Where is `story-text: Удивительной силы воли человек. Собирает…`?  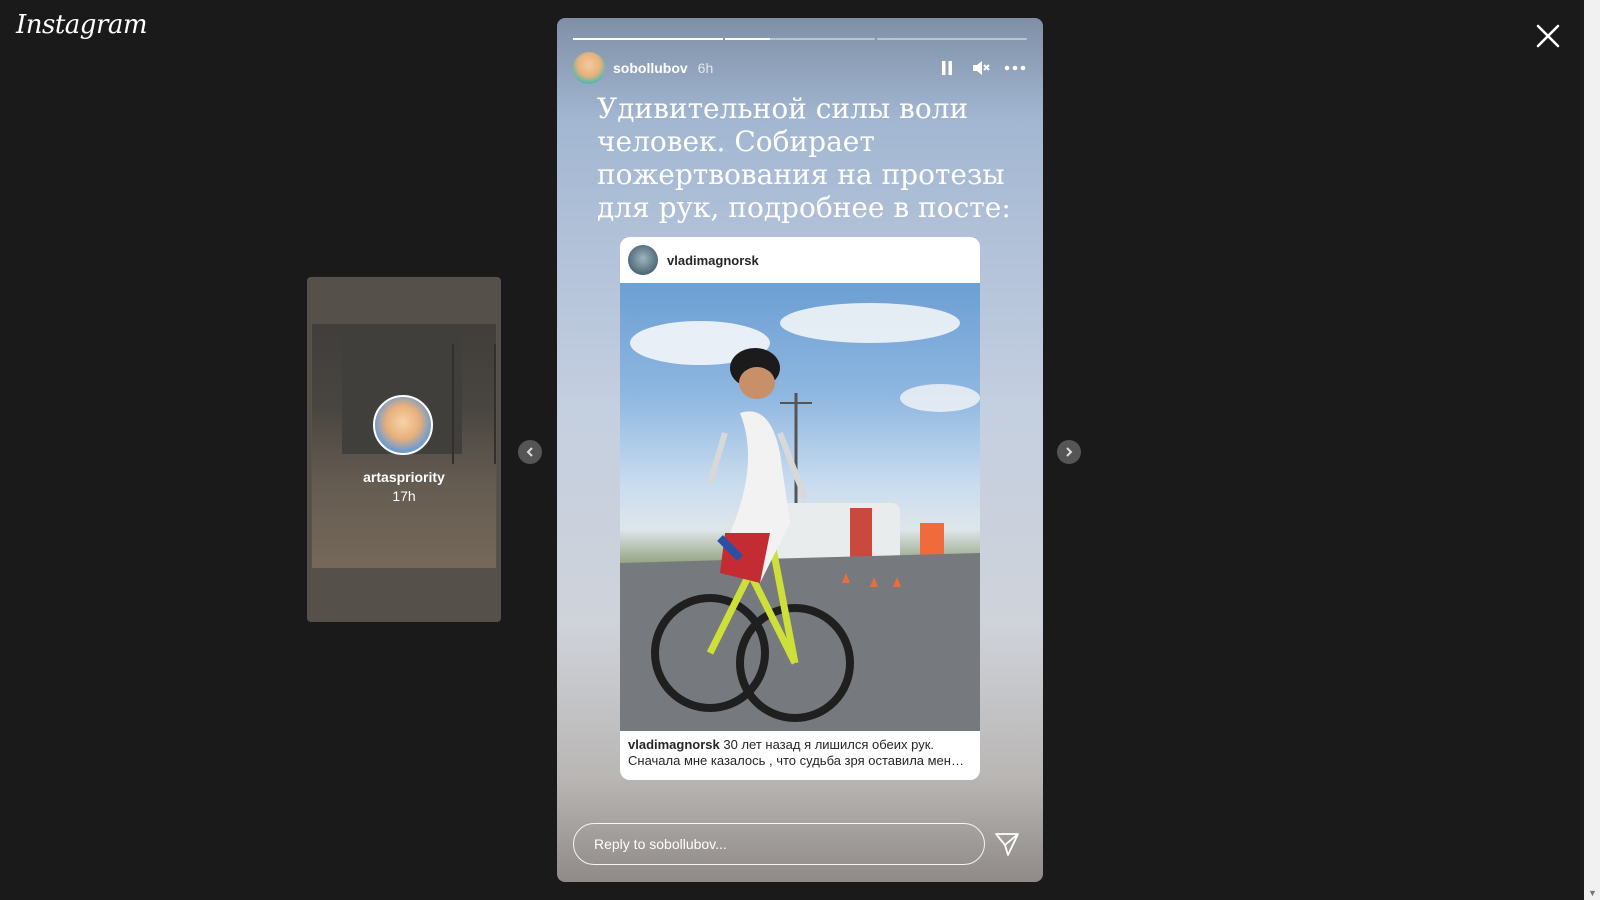 story-text: Удивительной силы воли человек. Собирает… is located at coordinates (804, 158).